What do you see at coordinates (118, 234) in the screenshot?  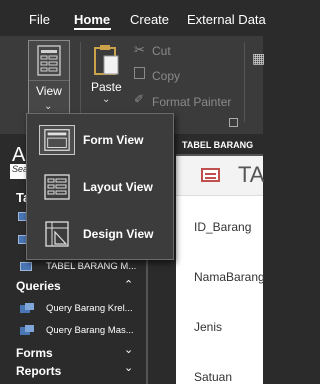 I see `menu-item-label: Design View` at bounding box center [118, 234].